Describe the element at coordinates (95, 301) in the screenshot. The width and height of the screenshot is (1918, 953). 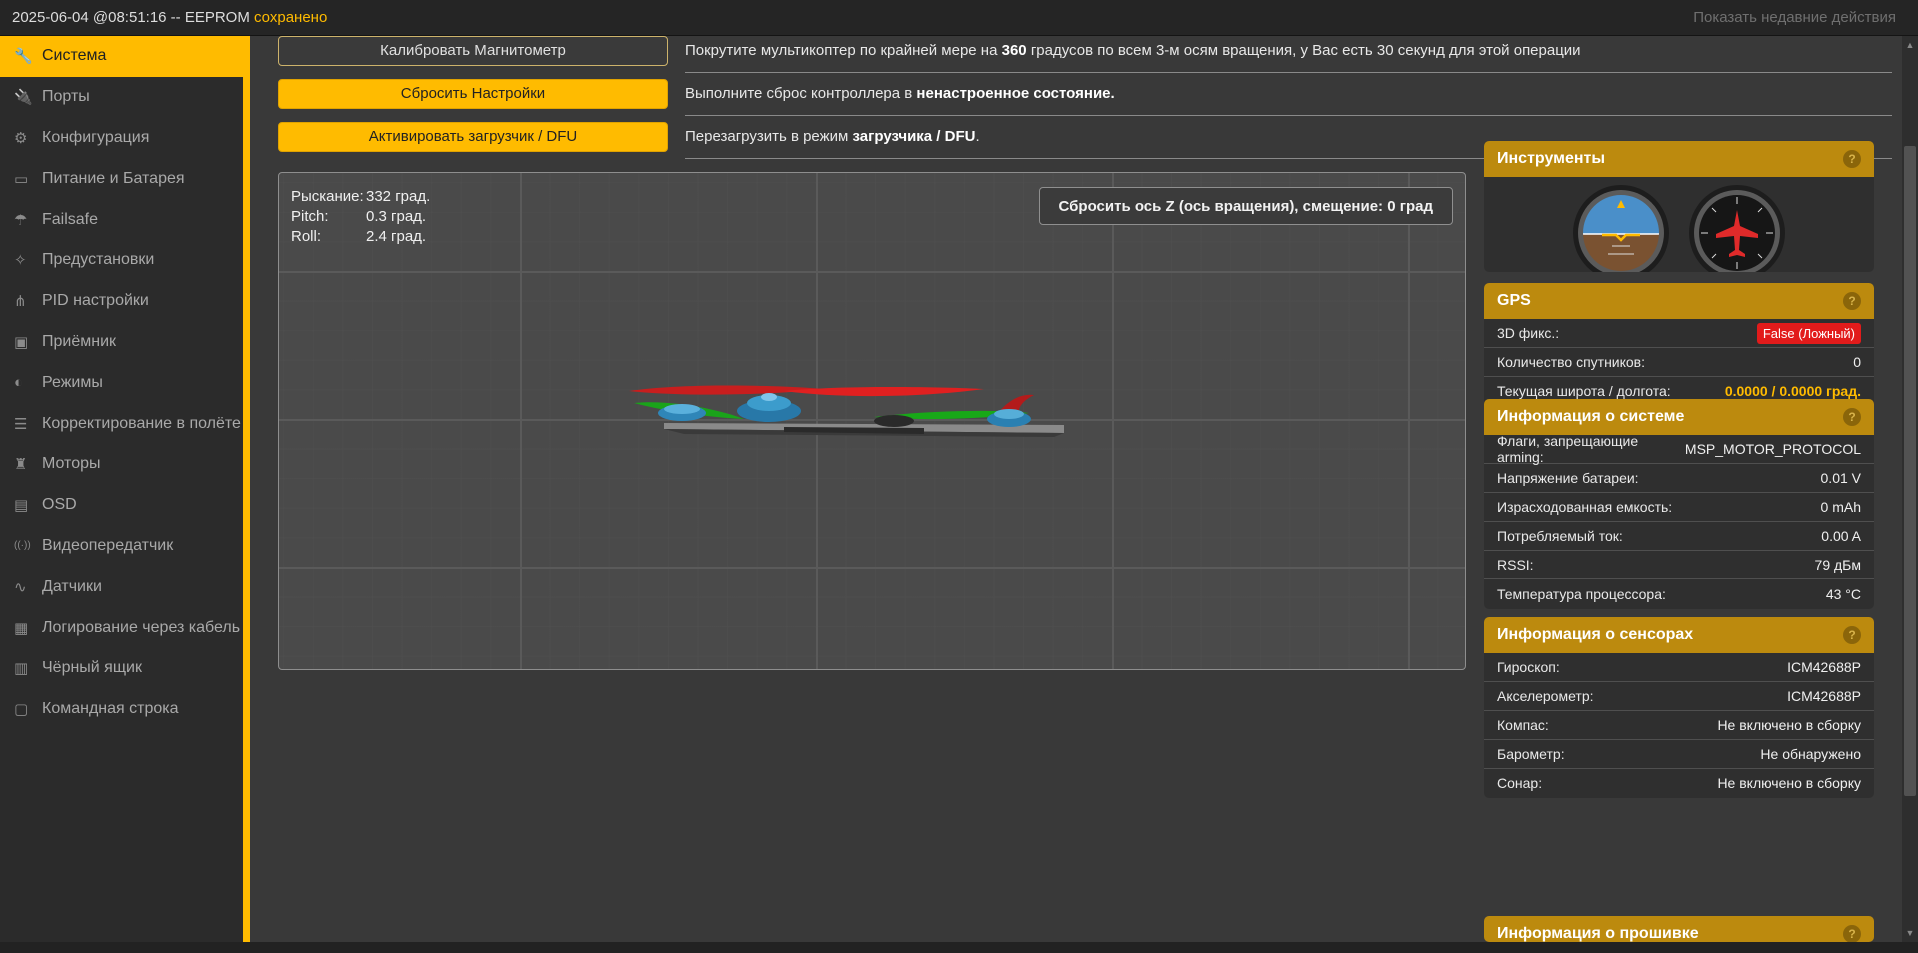
I see `sidebar-item-label: PID настройки` at that location.